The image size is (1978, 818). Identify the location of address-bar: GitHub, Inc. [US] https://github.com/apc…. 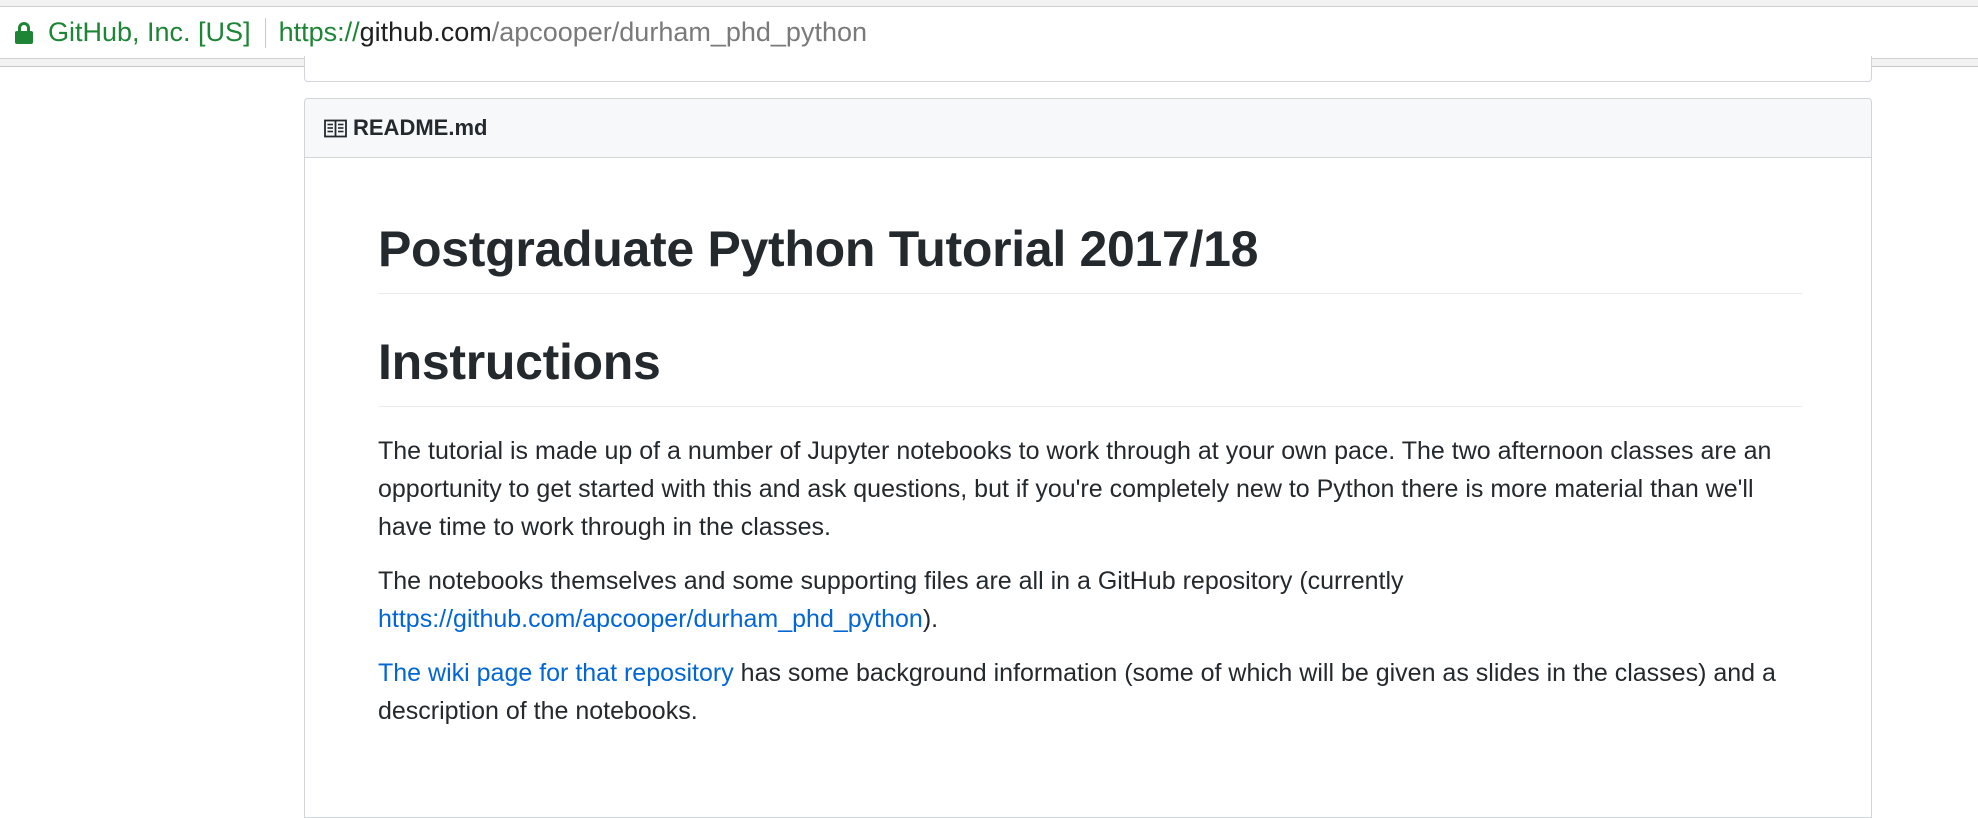
(989, 32).